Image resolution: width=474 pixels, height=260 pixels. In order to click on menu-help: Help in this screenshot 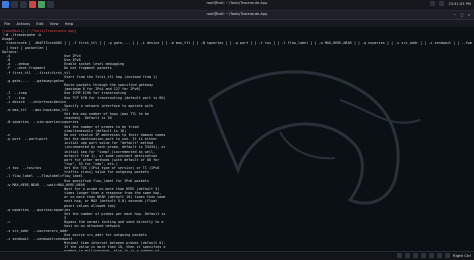, I will do `click(69, 23)`.